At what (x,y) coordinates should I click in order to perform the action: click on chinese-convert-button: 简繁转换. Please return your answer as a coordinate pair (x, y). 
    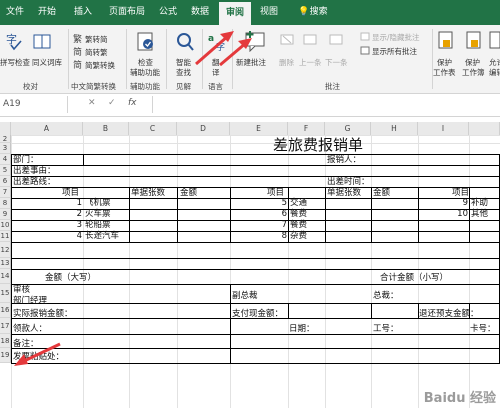
    Looking at the image, I should click on (100, 65).